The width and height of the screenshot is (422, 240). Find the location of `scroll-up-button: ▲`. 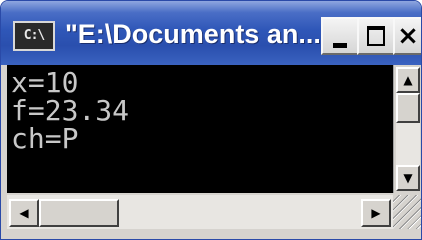

scroll-up-button: ▲ is located at coordinates (408, 80).